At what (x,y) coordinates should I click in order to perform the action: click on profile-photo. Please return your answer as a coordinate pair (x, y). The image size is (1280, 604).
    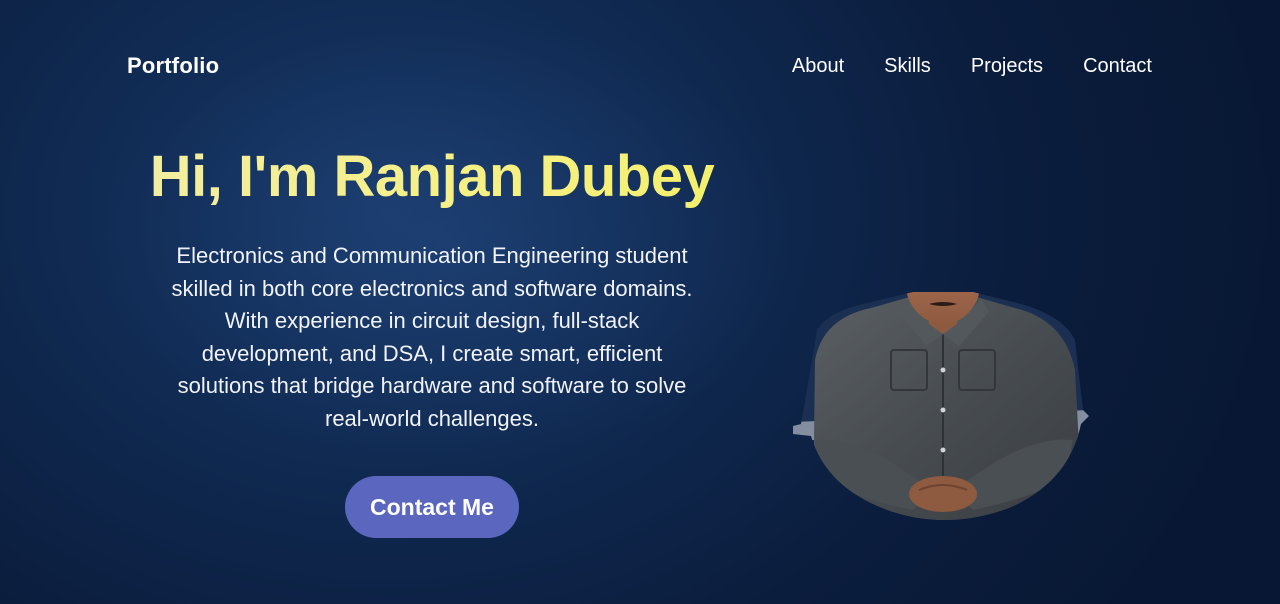
    Looking at the image, I should click on (941, 360).